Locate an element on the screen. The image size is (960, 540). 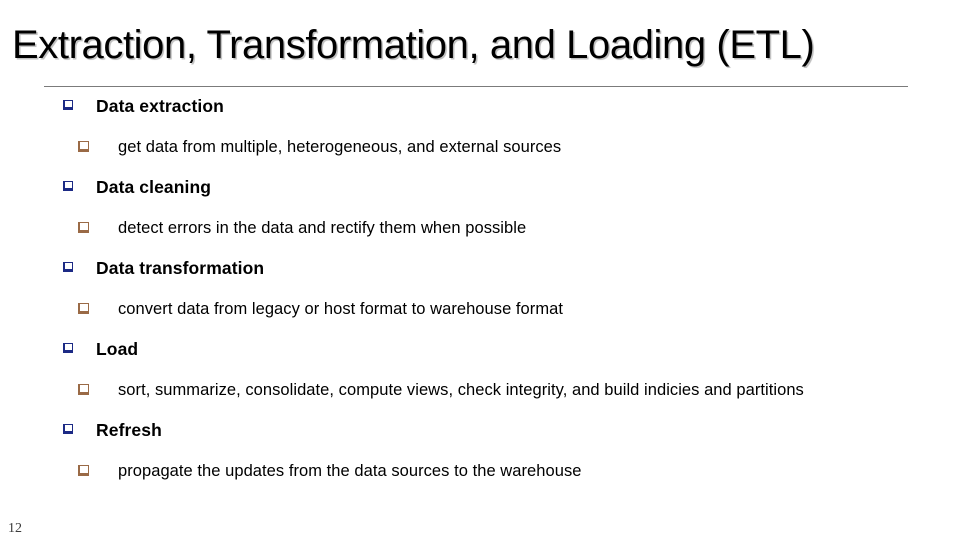
list-item: Refresh is located at coordinates (480, 433).